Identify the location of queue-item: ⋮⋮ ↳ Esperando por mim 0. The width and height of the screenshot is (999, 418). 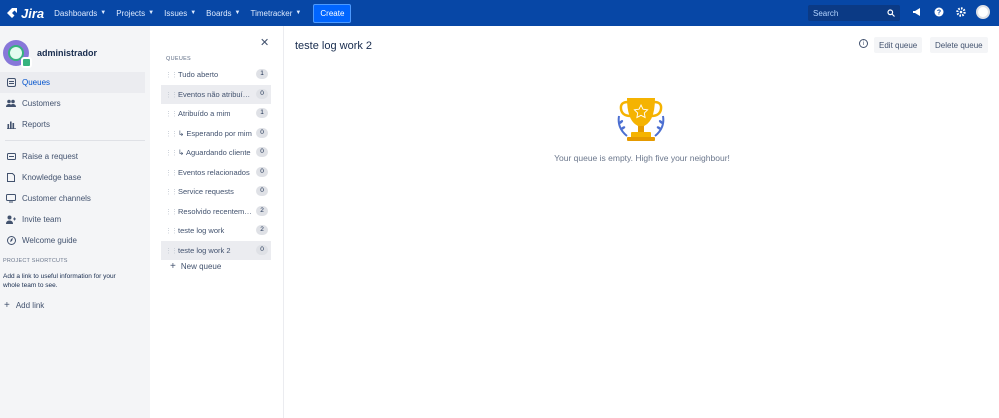
(216, 134).